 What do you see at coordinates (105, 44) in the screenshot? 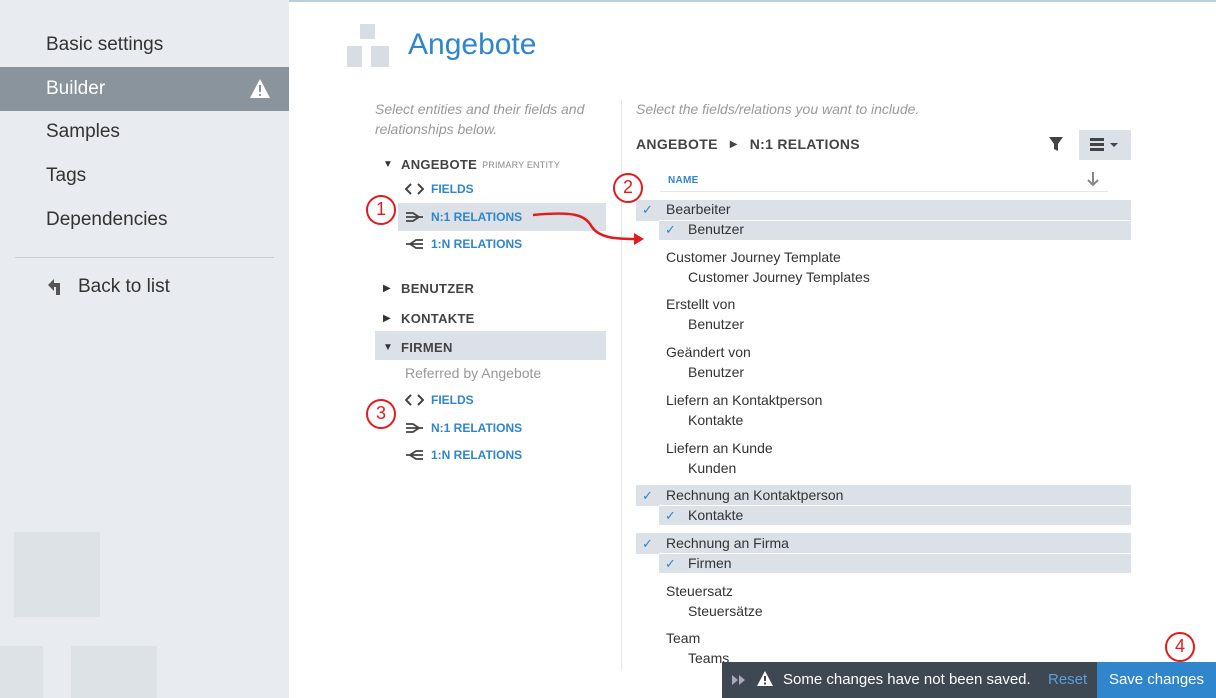
I see `sidebar-item-label: Basic settings` at bounding box center [105, 44].